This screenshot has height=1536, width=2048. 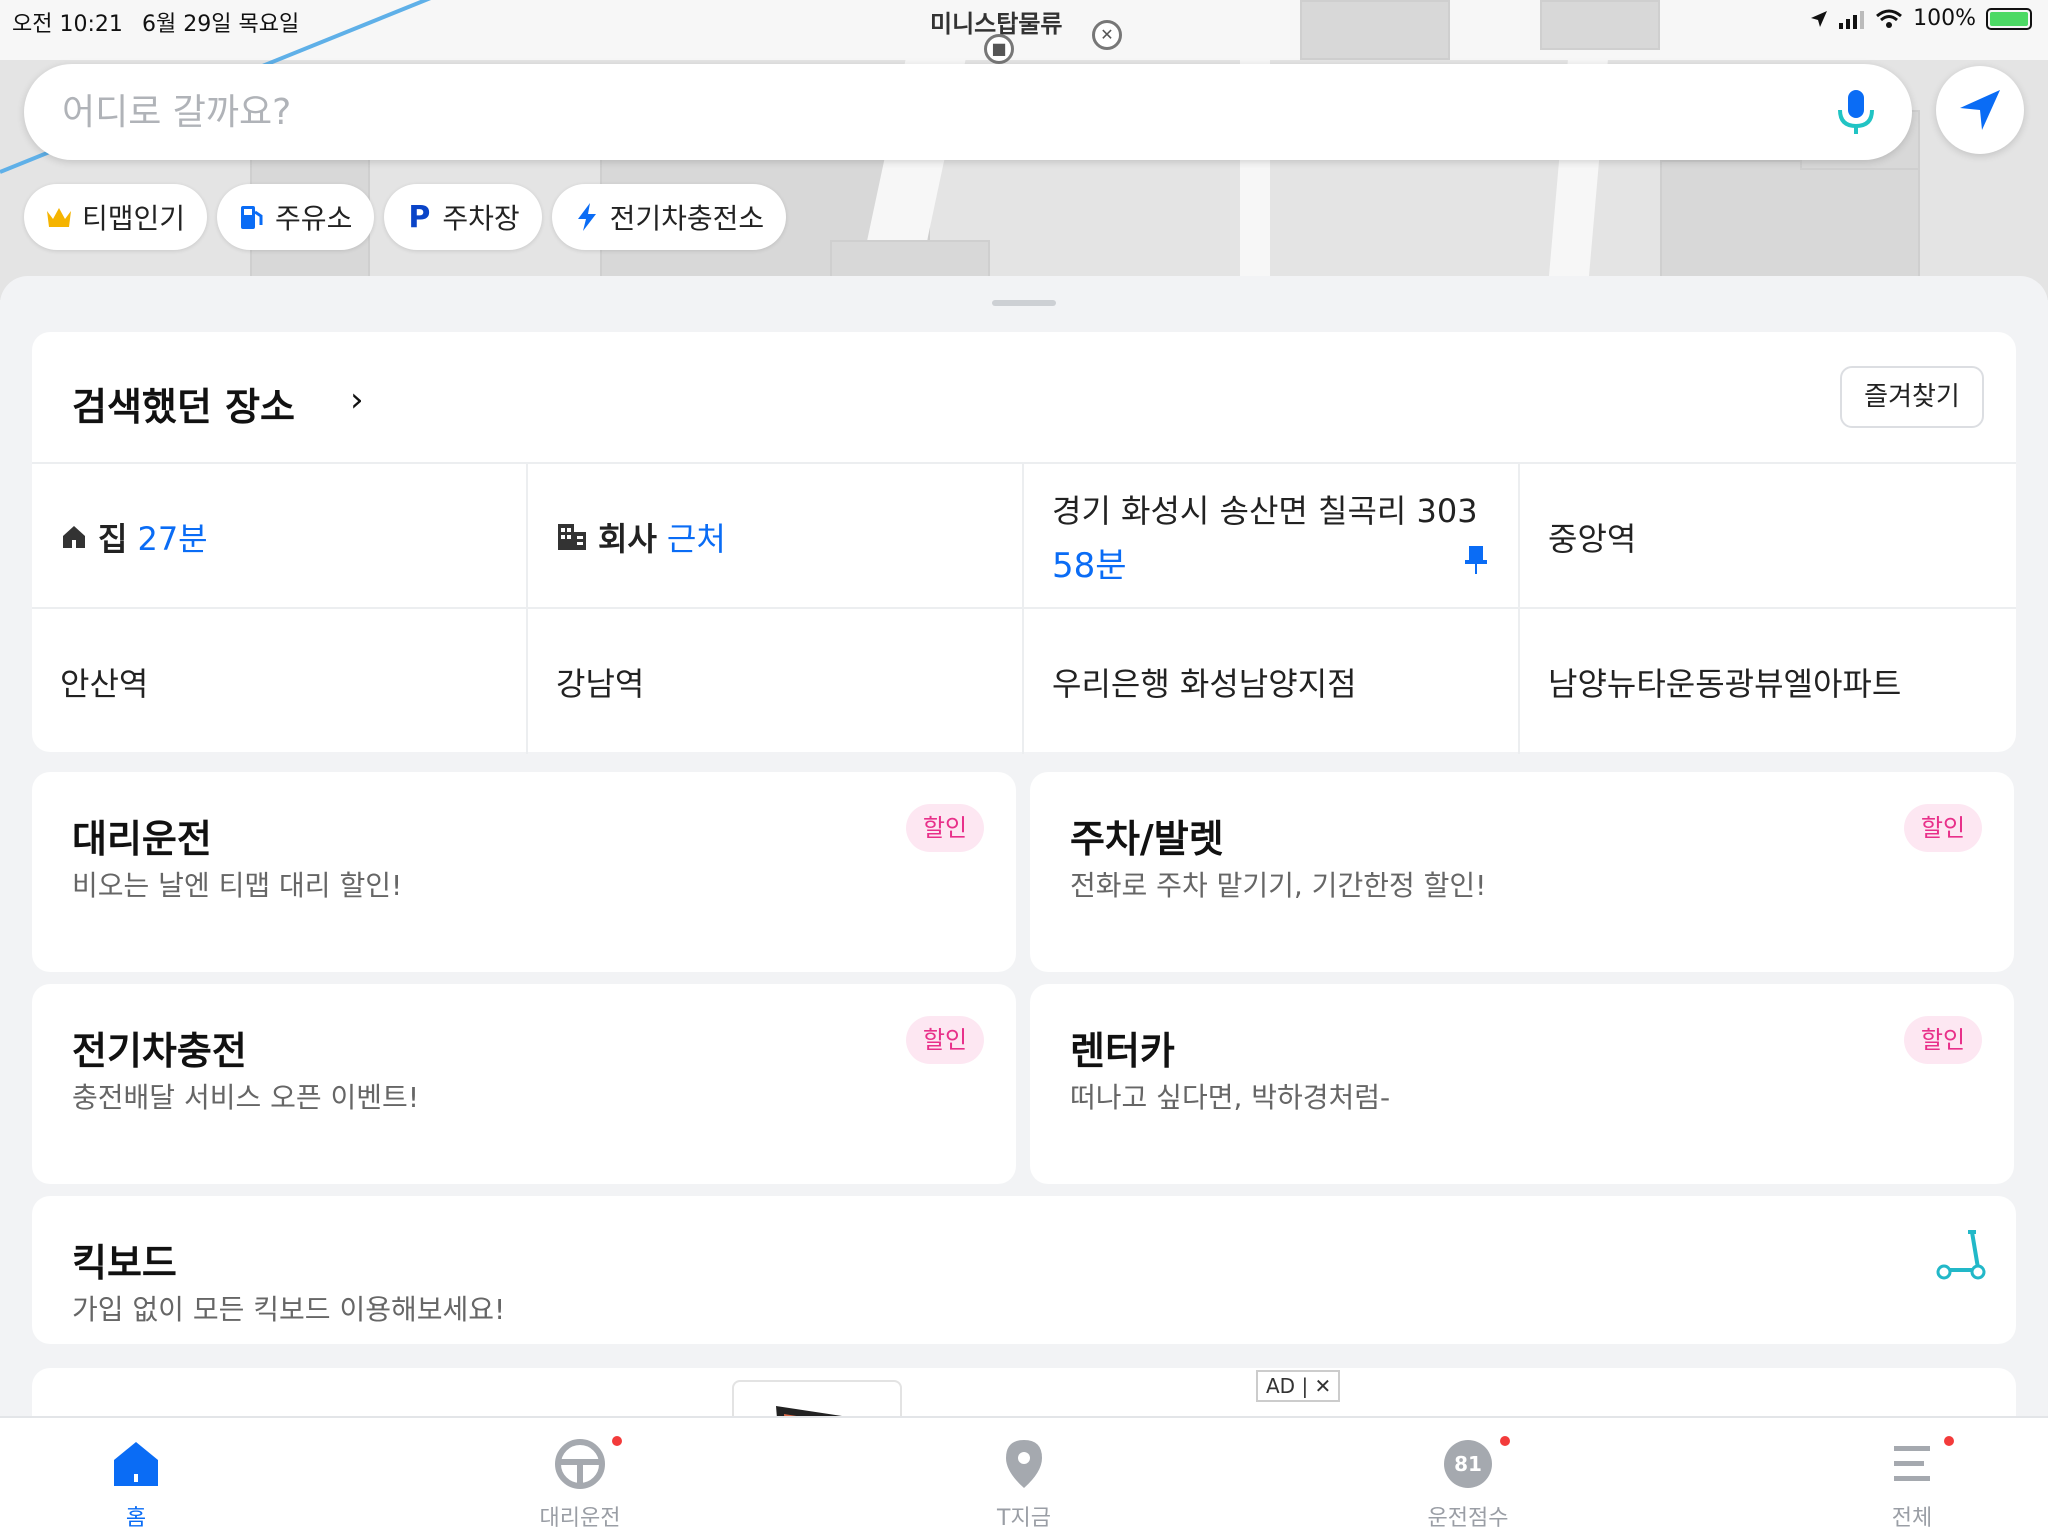 What do you see at coordinates (314, 218) in the screenshot?
I see `chip-label: 주유소` at bounding box center [314, 218].